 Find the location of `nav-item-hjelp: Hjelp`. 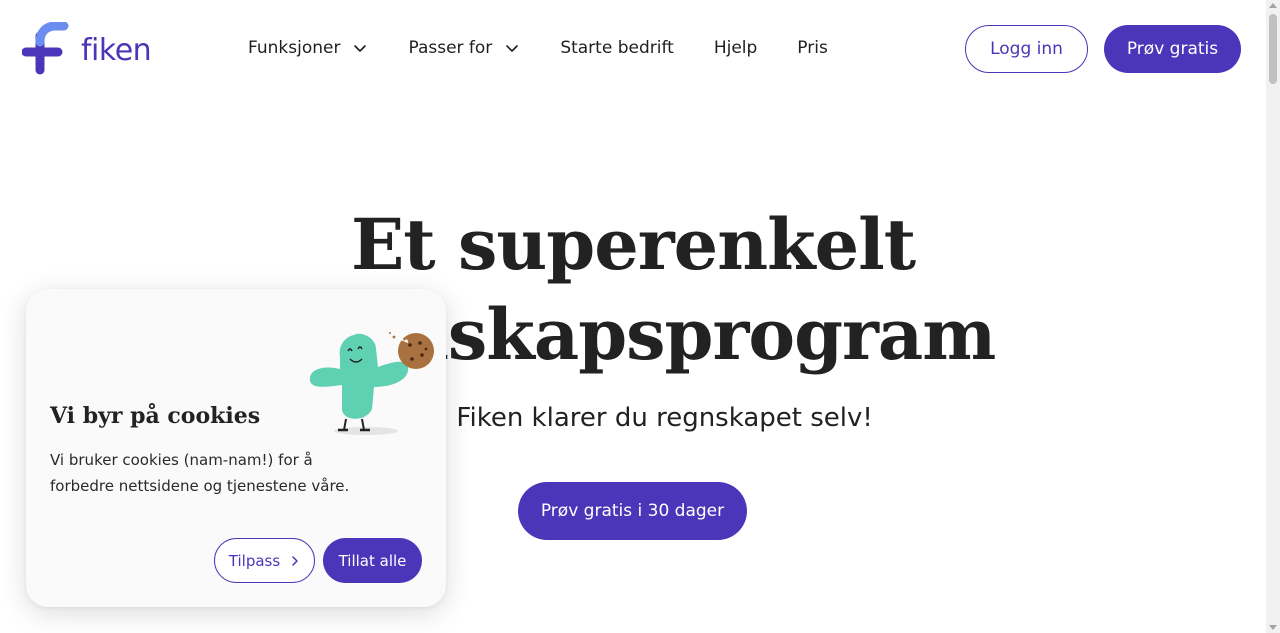

nav-item-hjelp: Hjelp is located at coordinates (735, 48).